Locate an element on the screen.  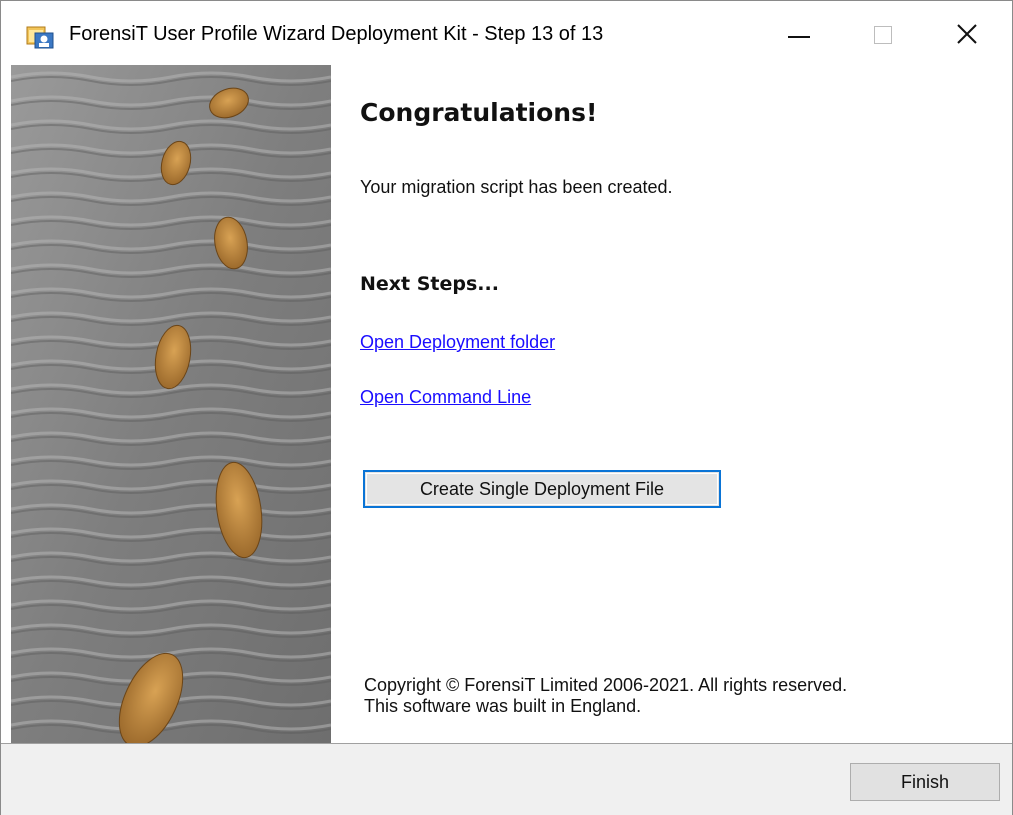
minimize-button is located at coordinates (801, 33).